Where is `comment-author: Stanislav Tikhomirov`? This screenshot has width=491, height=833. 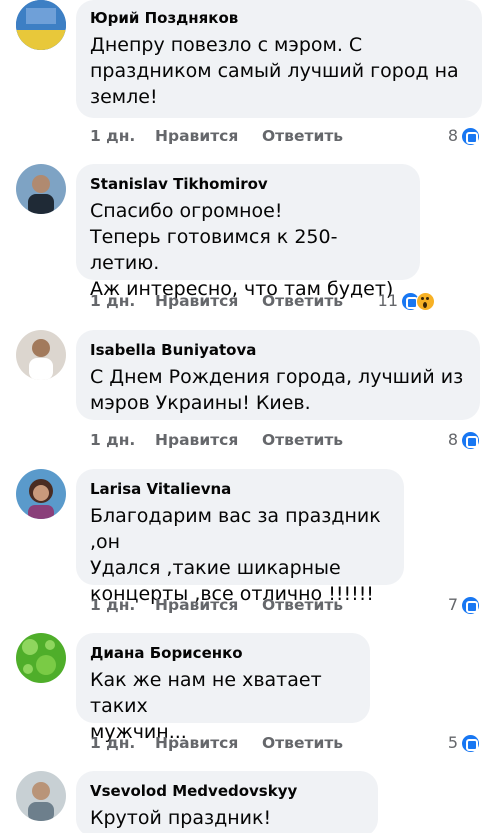
comment-author: Stanislav Tikhomirov is located at coordinates (248, 184).